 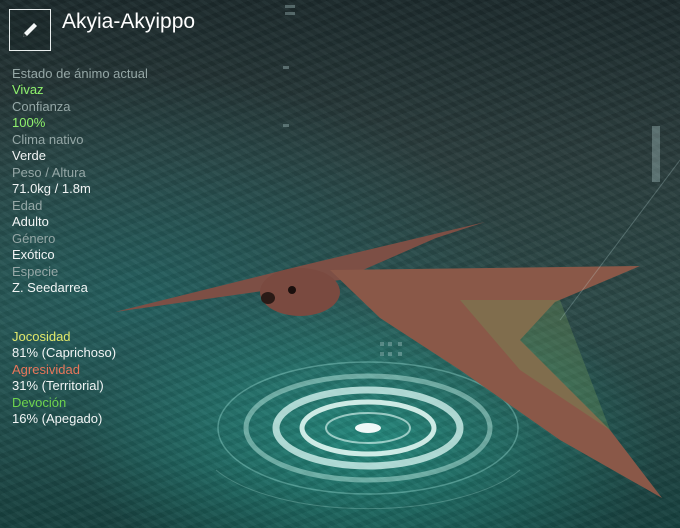 What do you see at coordinates (64, 352) in the screenshot?
I see `trait-value: 81% (Caprichoso)` at bounding box center [64, 352].